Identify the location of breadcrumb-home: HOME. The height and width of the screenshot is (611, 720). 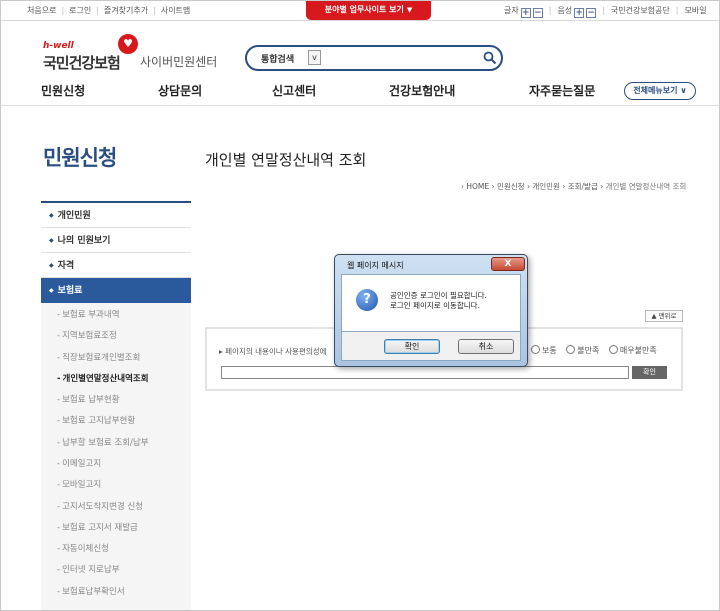
(477, 186).